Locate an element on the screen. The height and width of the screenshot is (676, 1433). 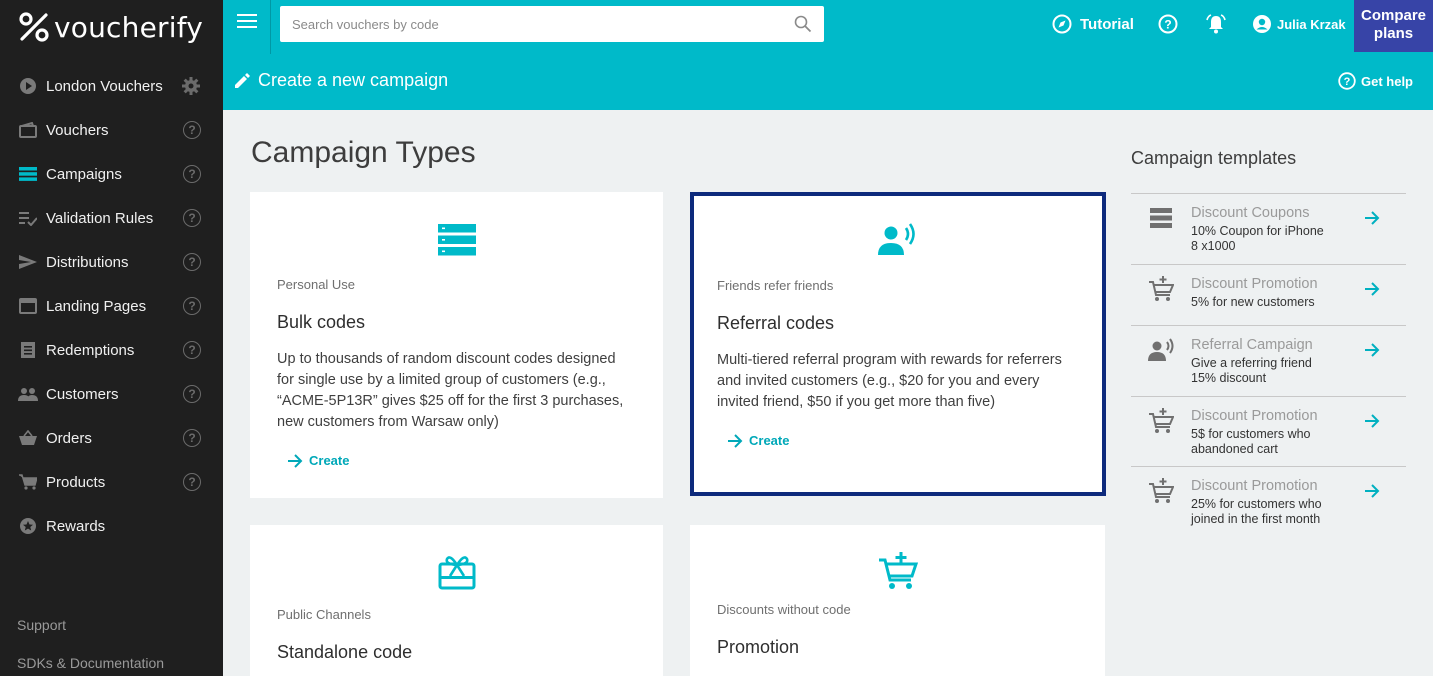
sidebar-item-campaigns: Campaigns ? is located at coordinates (111, 174).